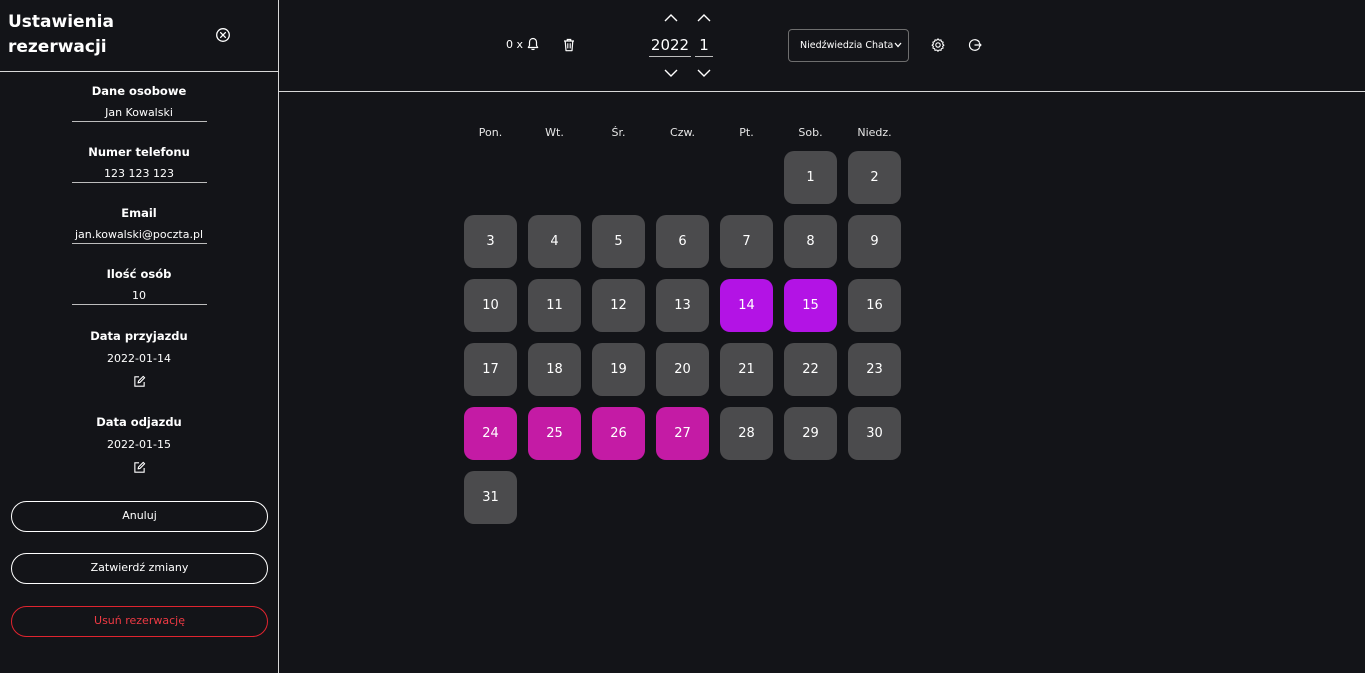 Image resolution: width=1365 pixels, height=673 pixels. What do you see at coordinates (139, 102) in the screenshot?
I see `personal-data-group: Dane osobowe Jan Kowalski` at bounding box center [139, 102].